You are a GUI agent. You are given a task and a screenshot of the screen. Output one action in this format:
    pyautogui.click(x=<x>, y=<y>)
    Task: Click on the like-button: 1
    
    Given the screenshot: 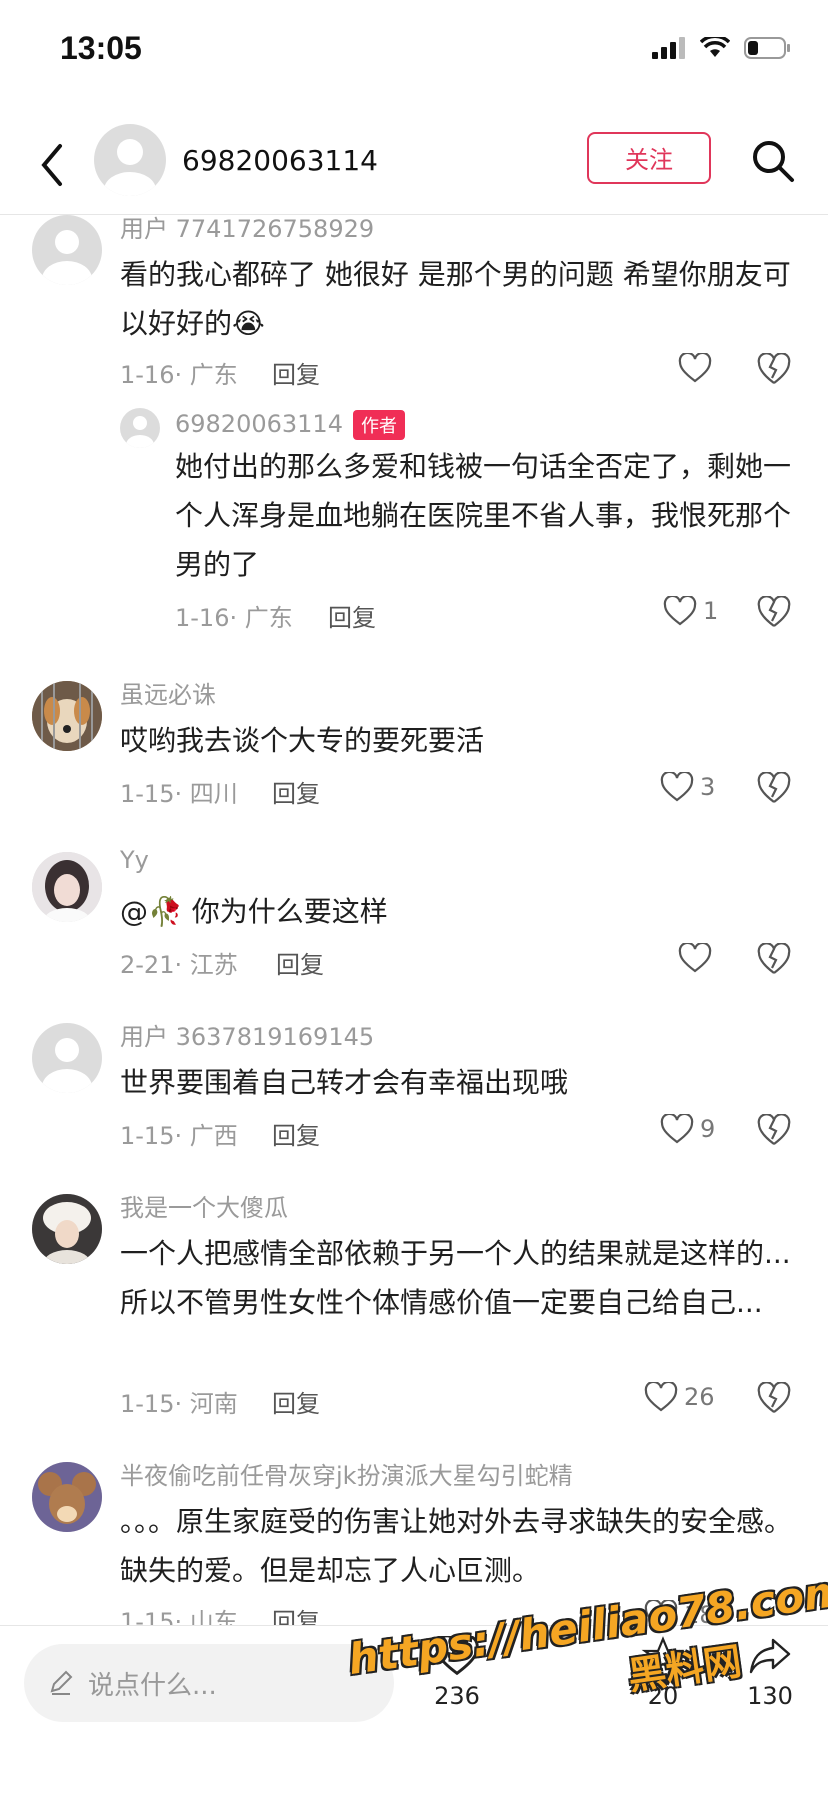 What is the action you would take?
    pyautogui.click(x=690, y=611)
    